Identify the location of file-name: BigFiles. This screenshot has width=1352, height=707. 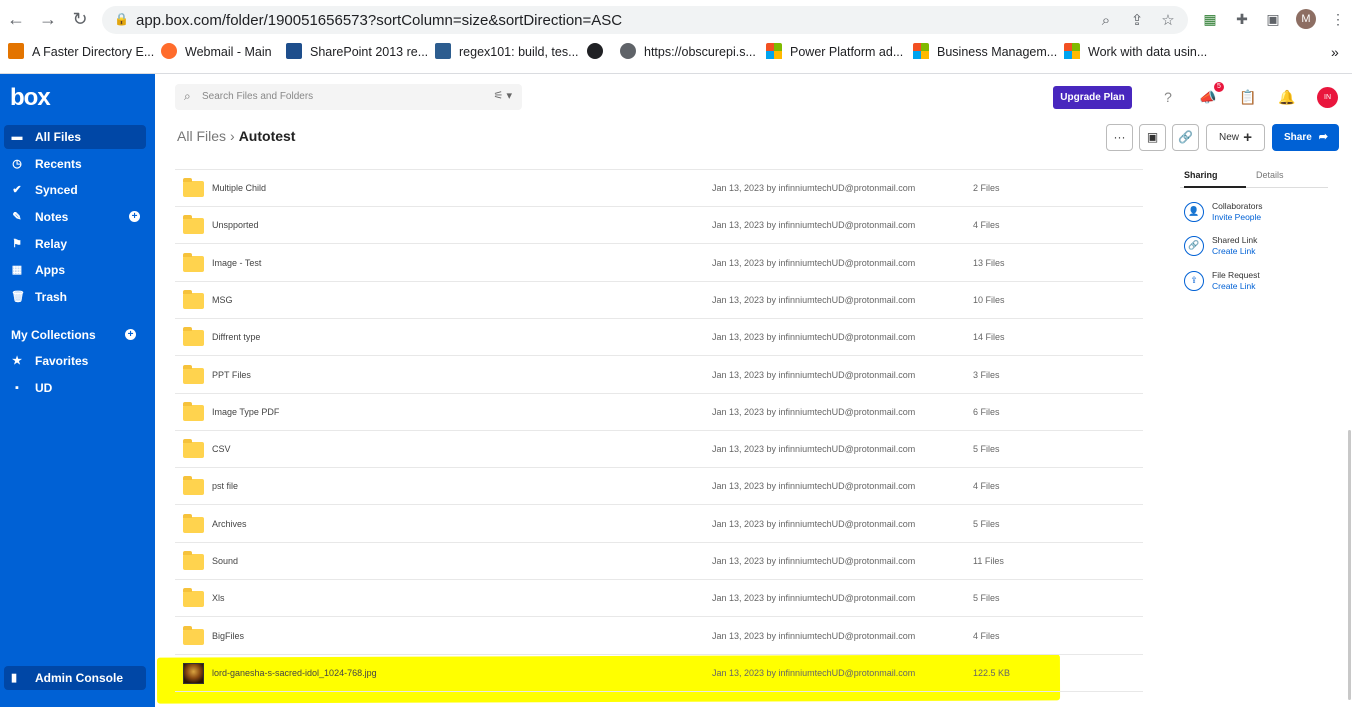
(228, 636).